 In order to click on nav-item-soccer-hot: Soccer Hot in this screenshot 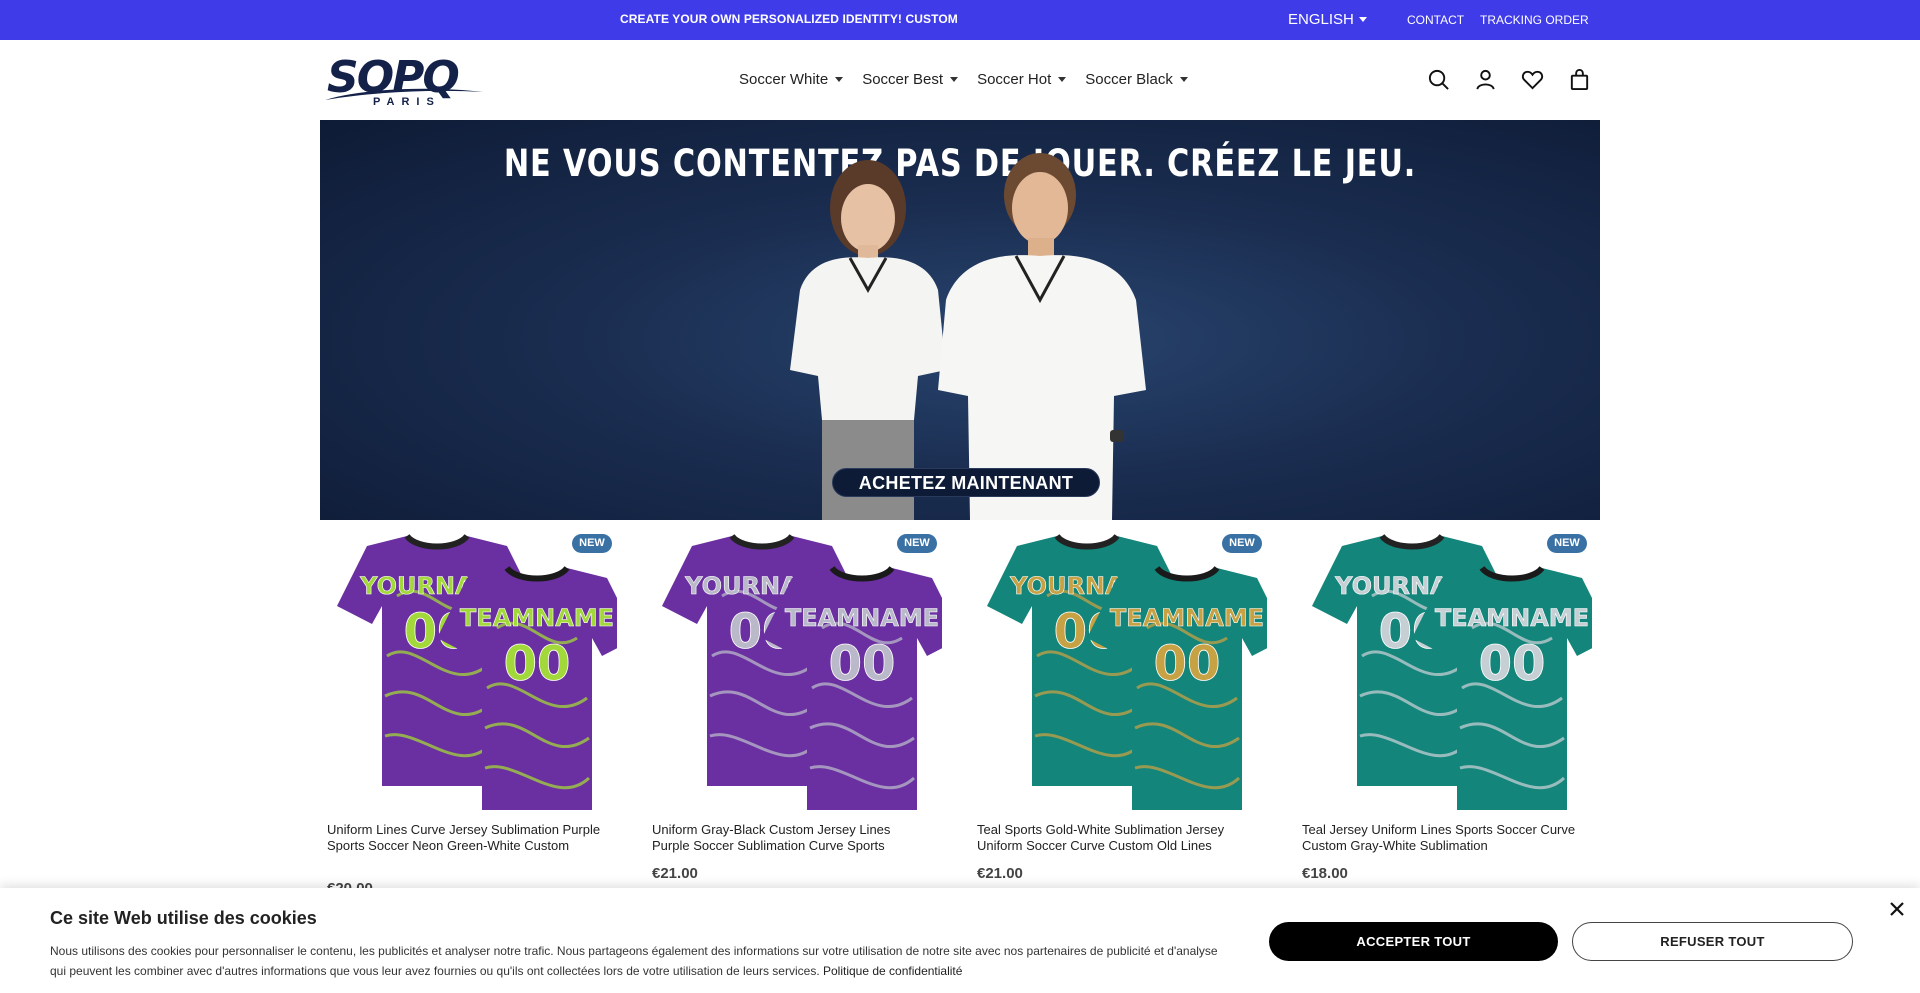, I will do `click(1022, 79)`.